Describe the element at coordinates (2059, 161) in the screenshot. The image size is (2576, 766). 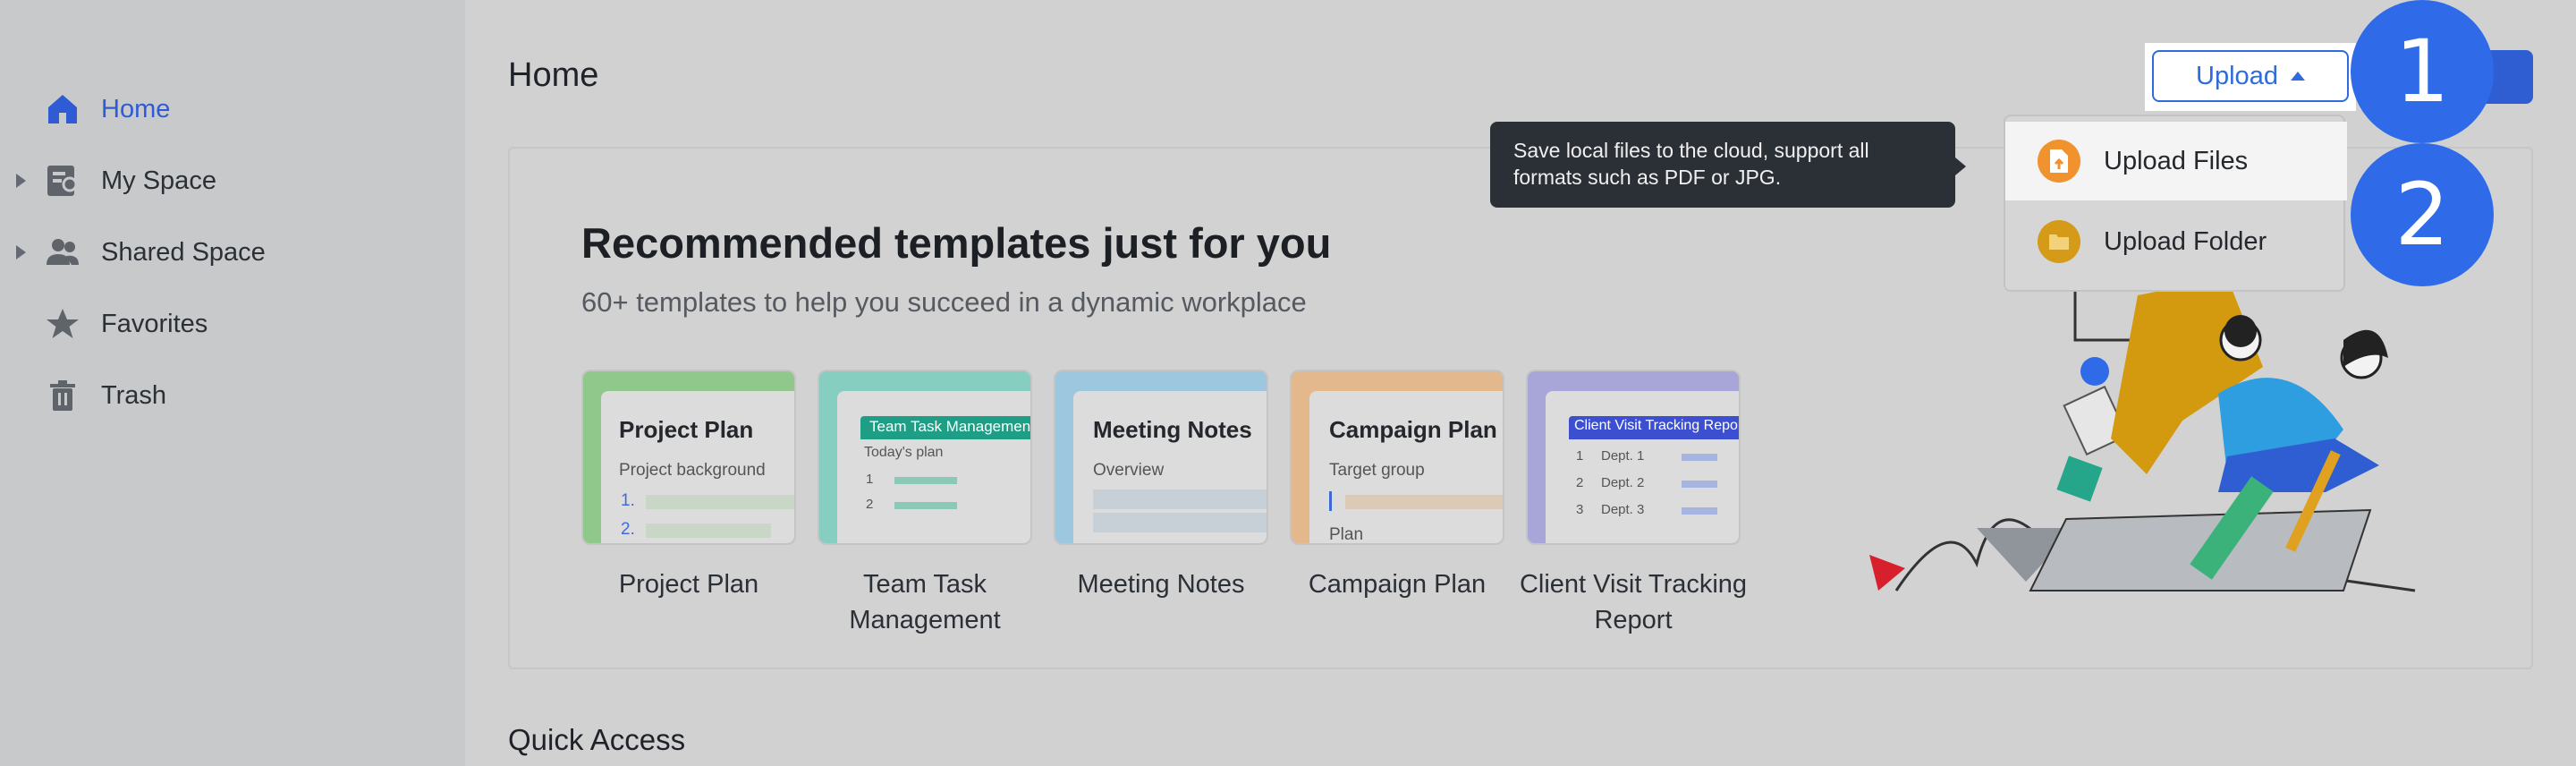
I see `file-upload-icon` at that location.